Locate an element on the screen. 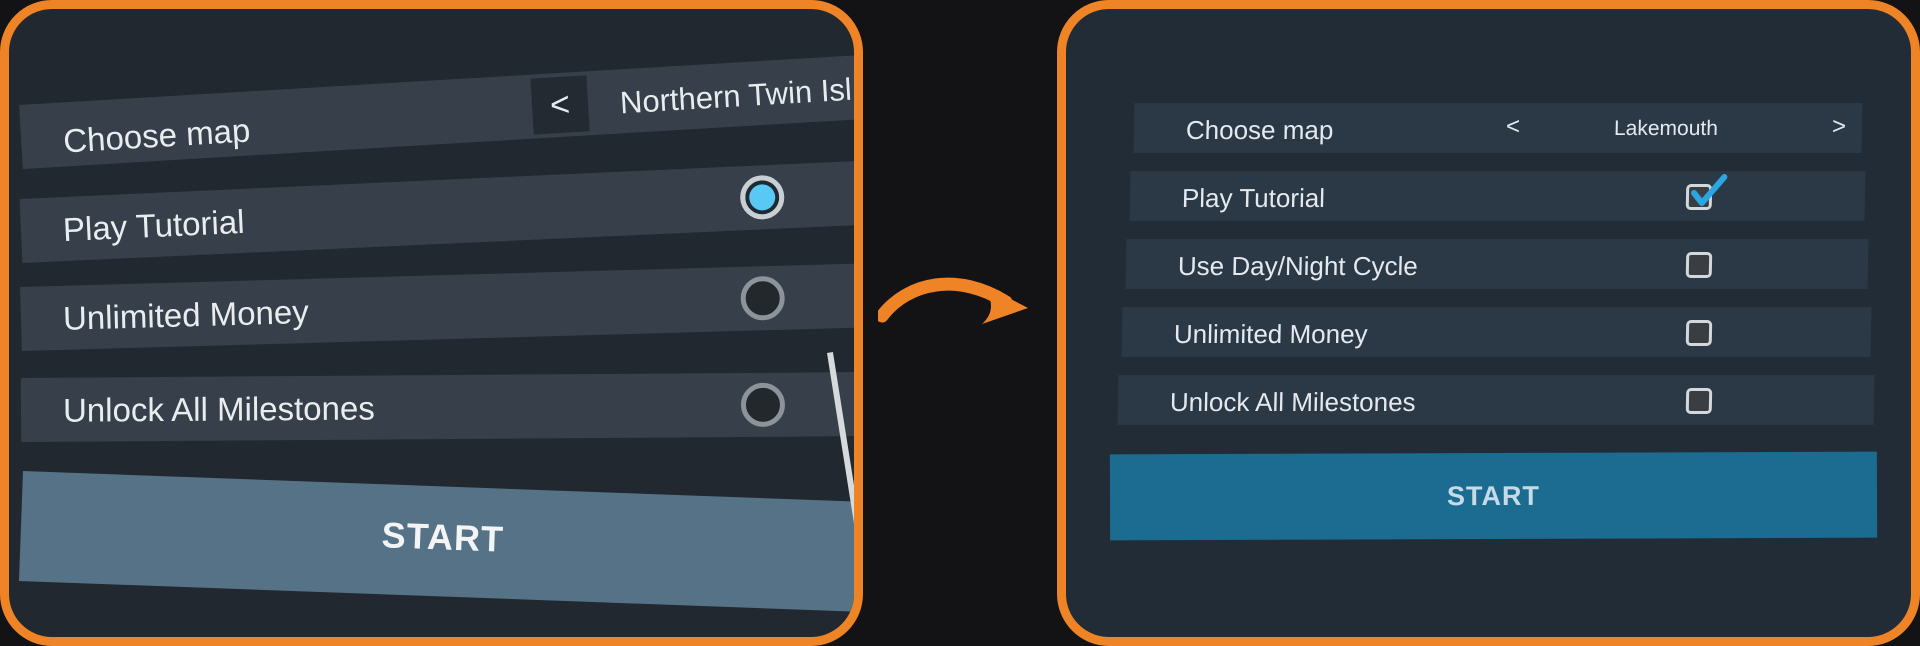  choose-map-row: Choose map < Lakemouth > is located at coordinates (1498, 128).